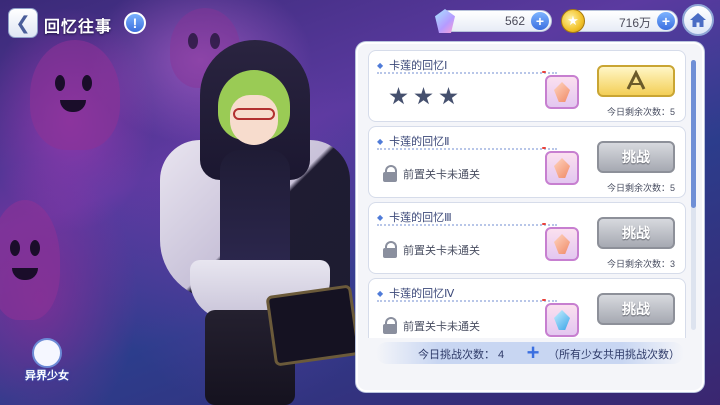  I want to click on exclamation-icon: !, so click(135, 23).